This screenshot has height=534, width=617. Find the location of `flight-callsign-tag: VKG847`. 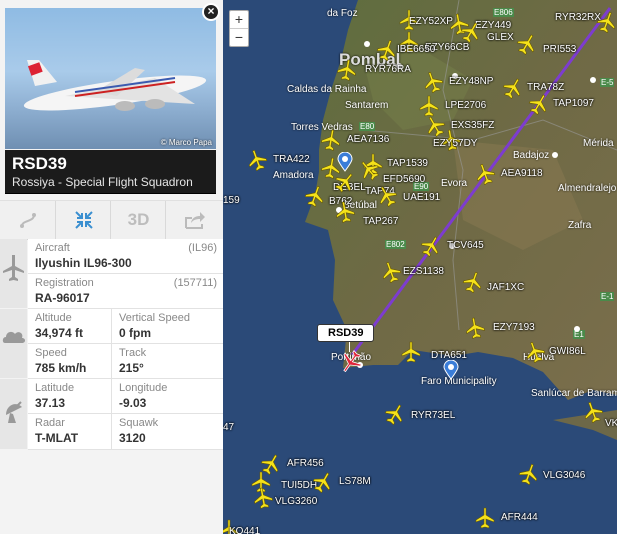

flight-callsign-tag: VKG847 is located at coordinates (611, 423).